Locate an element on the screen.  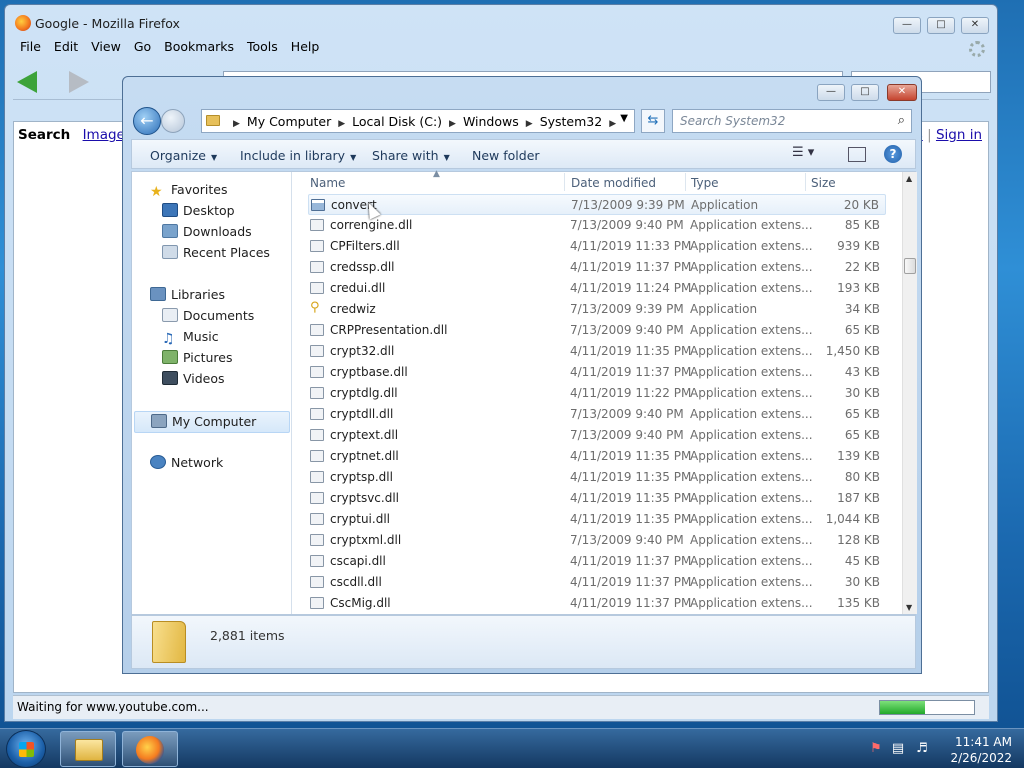
volume-icon: ♬ is located at coordinates (922, 749).